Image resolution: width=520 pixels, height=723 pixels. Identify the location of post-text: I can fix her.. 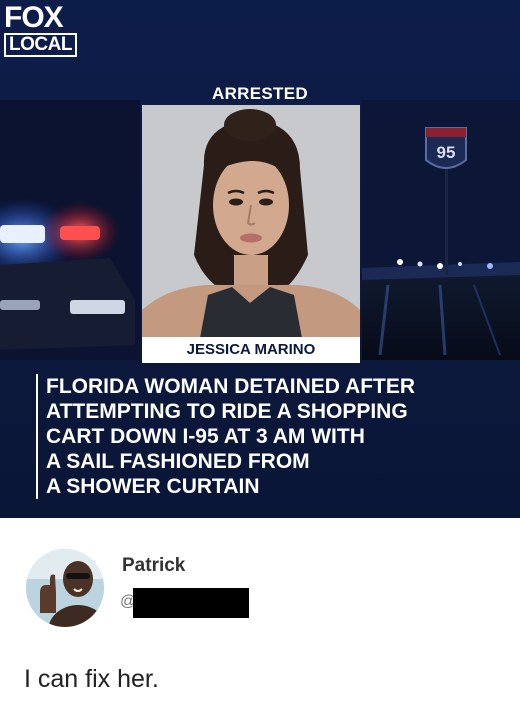
(91, 679).